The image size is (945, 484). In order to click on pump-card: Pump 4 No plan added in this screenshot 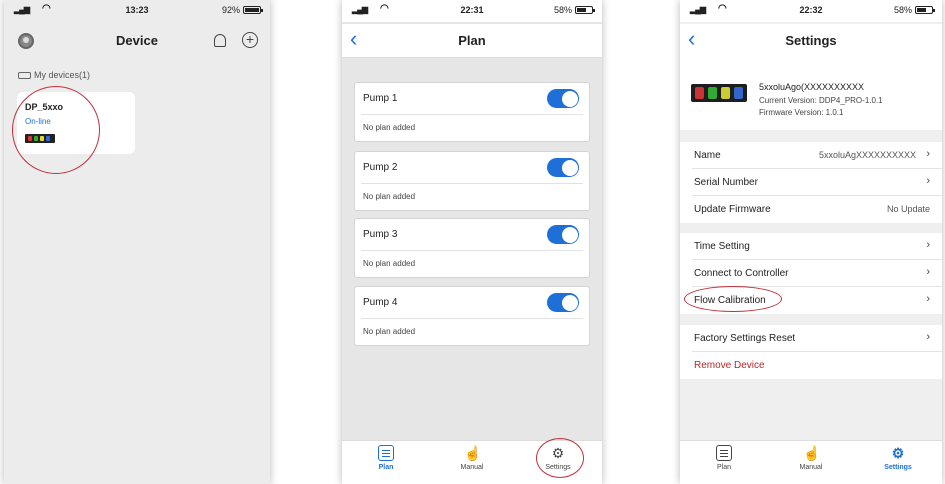, I will do `click(472, 316)`.